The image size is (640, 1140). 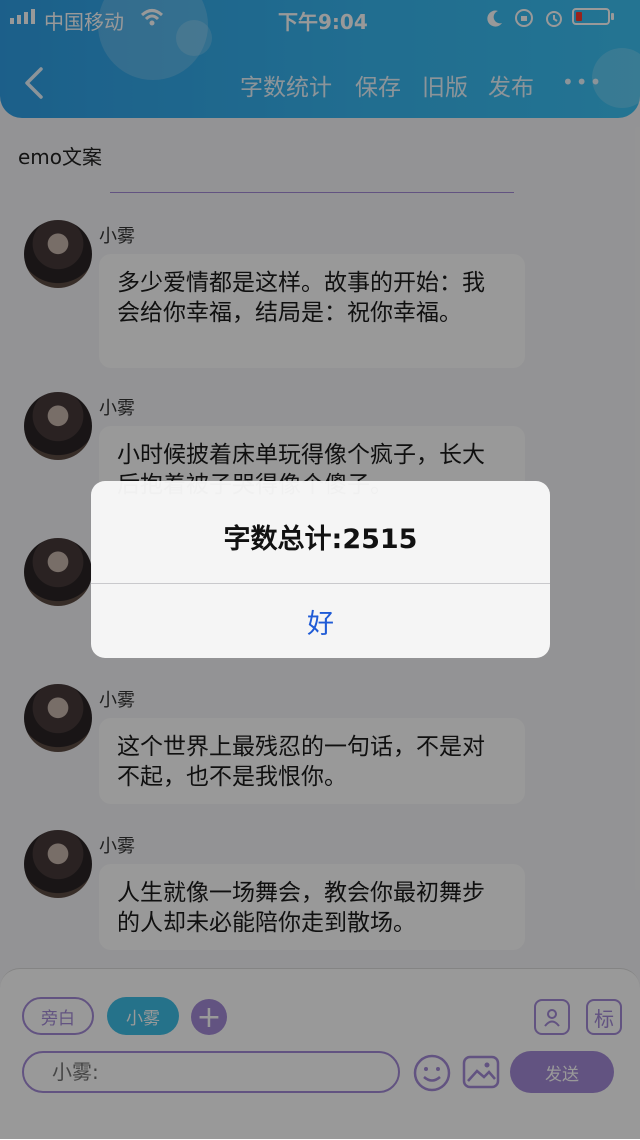 I want to click on dialog-title: 字数总计:2515, so click(x=320, y=539).